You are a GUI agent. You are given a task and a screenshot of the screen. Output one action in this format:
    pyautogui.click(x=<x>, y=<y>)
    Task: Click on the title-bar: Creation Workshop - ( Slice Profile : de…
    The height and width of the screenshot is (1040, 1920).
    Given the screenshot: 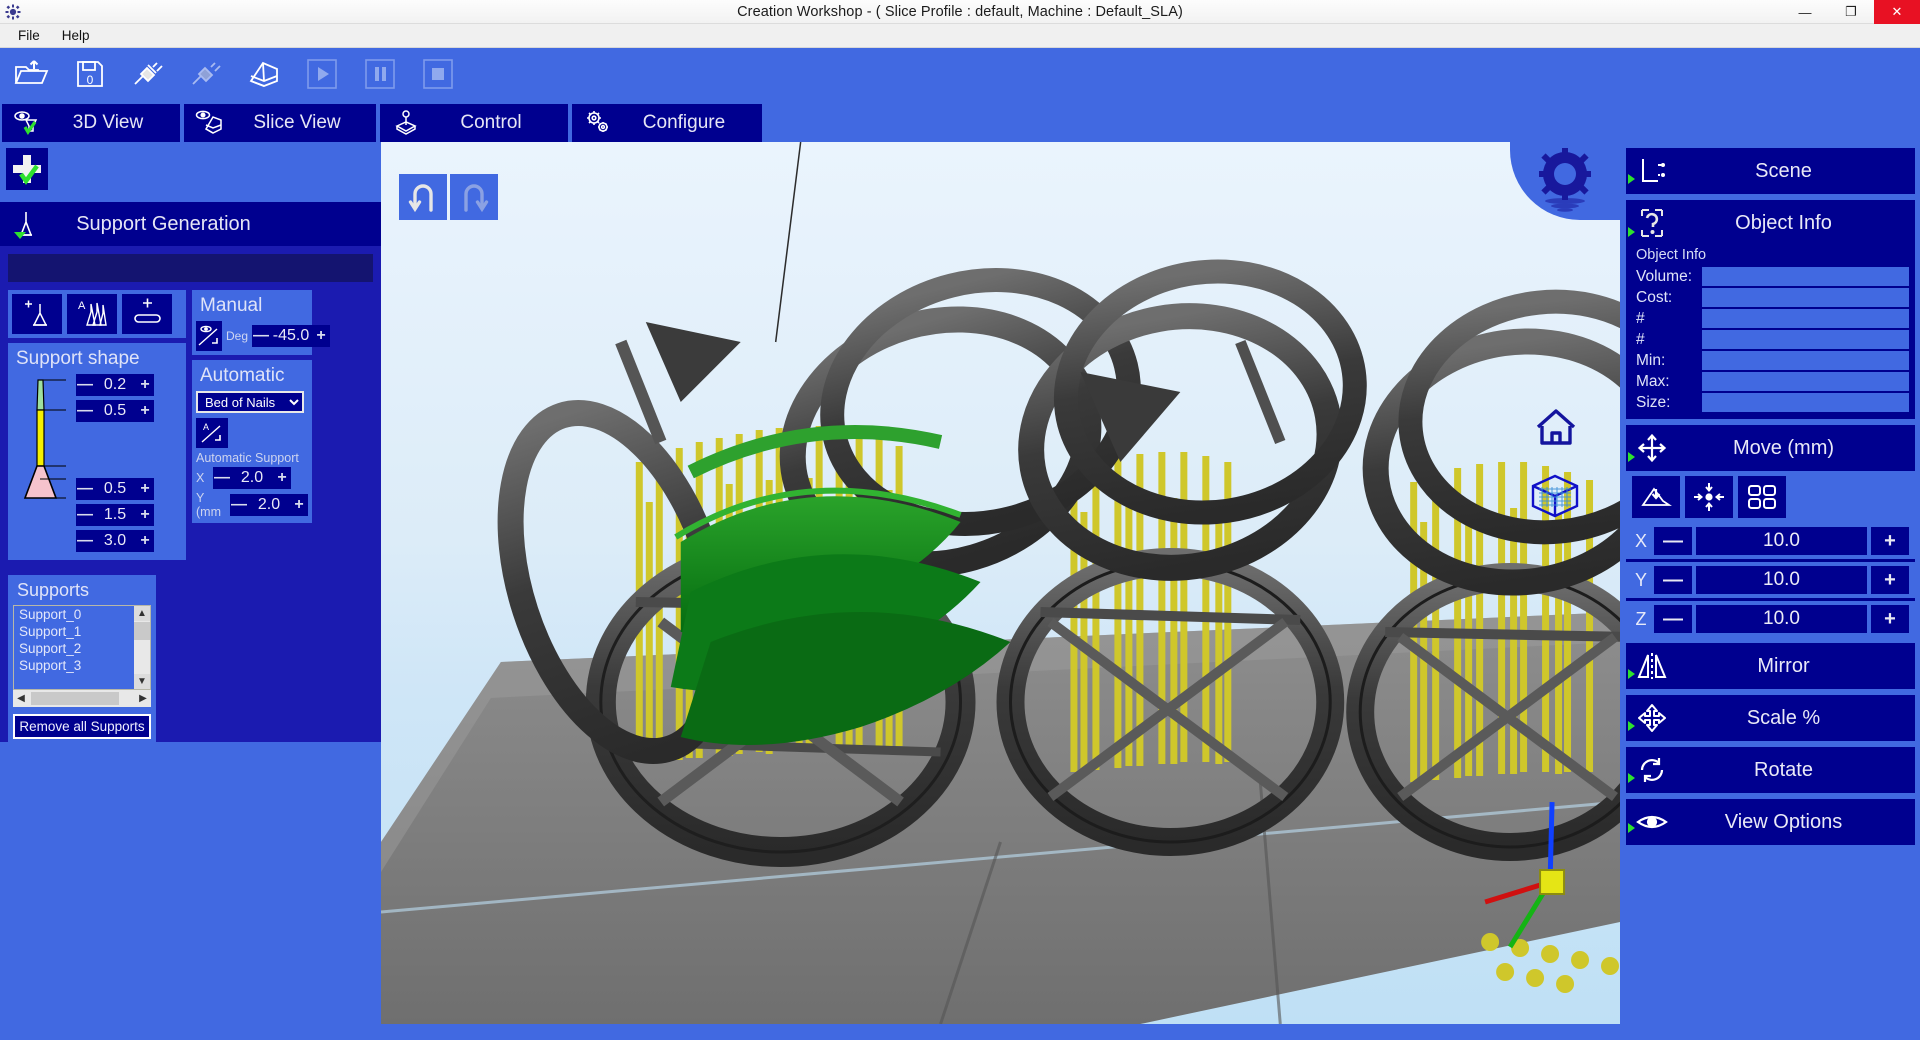 What is the action you would take?
    pyautogui.click(x=960, y=12)
    